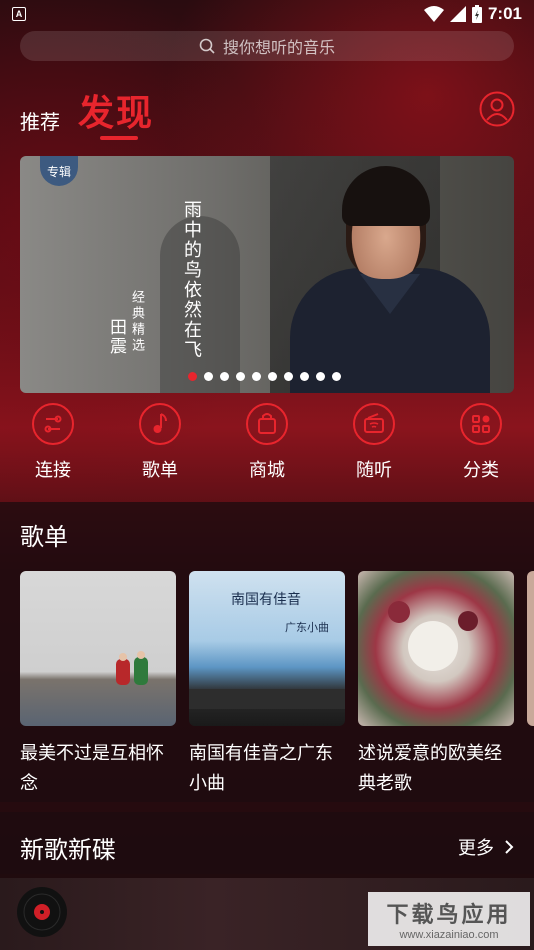 The width and height of the screenshot is (534, 950). What do you see at coordinates (266, 600) in the screenshot?
I see `cover-text: 南国有佳音` at bounding box center [266, 600].